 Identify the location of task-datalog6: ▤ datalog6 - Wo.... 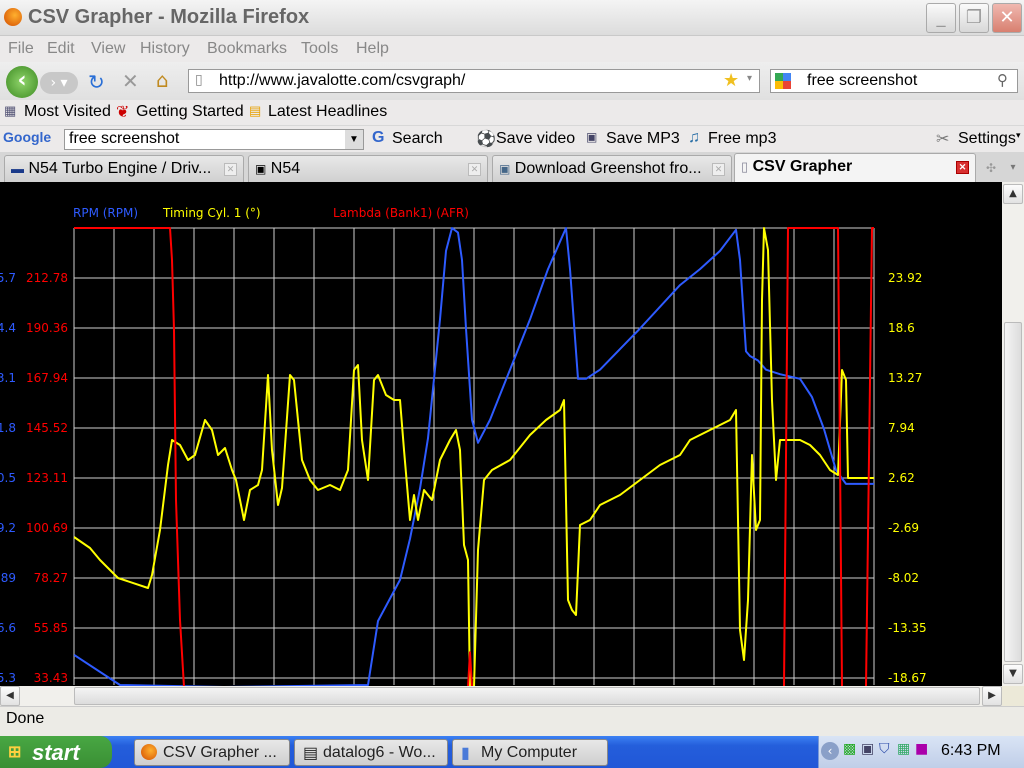
(371, 752).